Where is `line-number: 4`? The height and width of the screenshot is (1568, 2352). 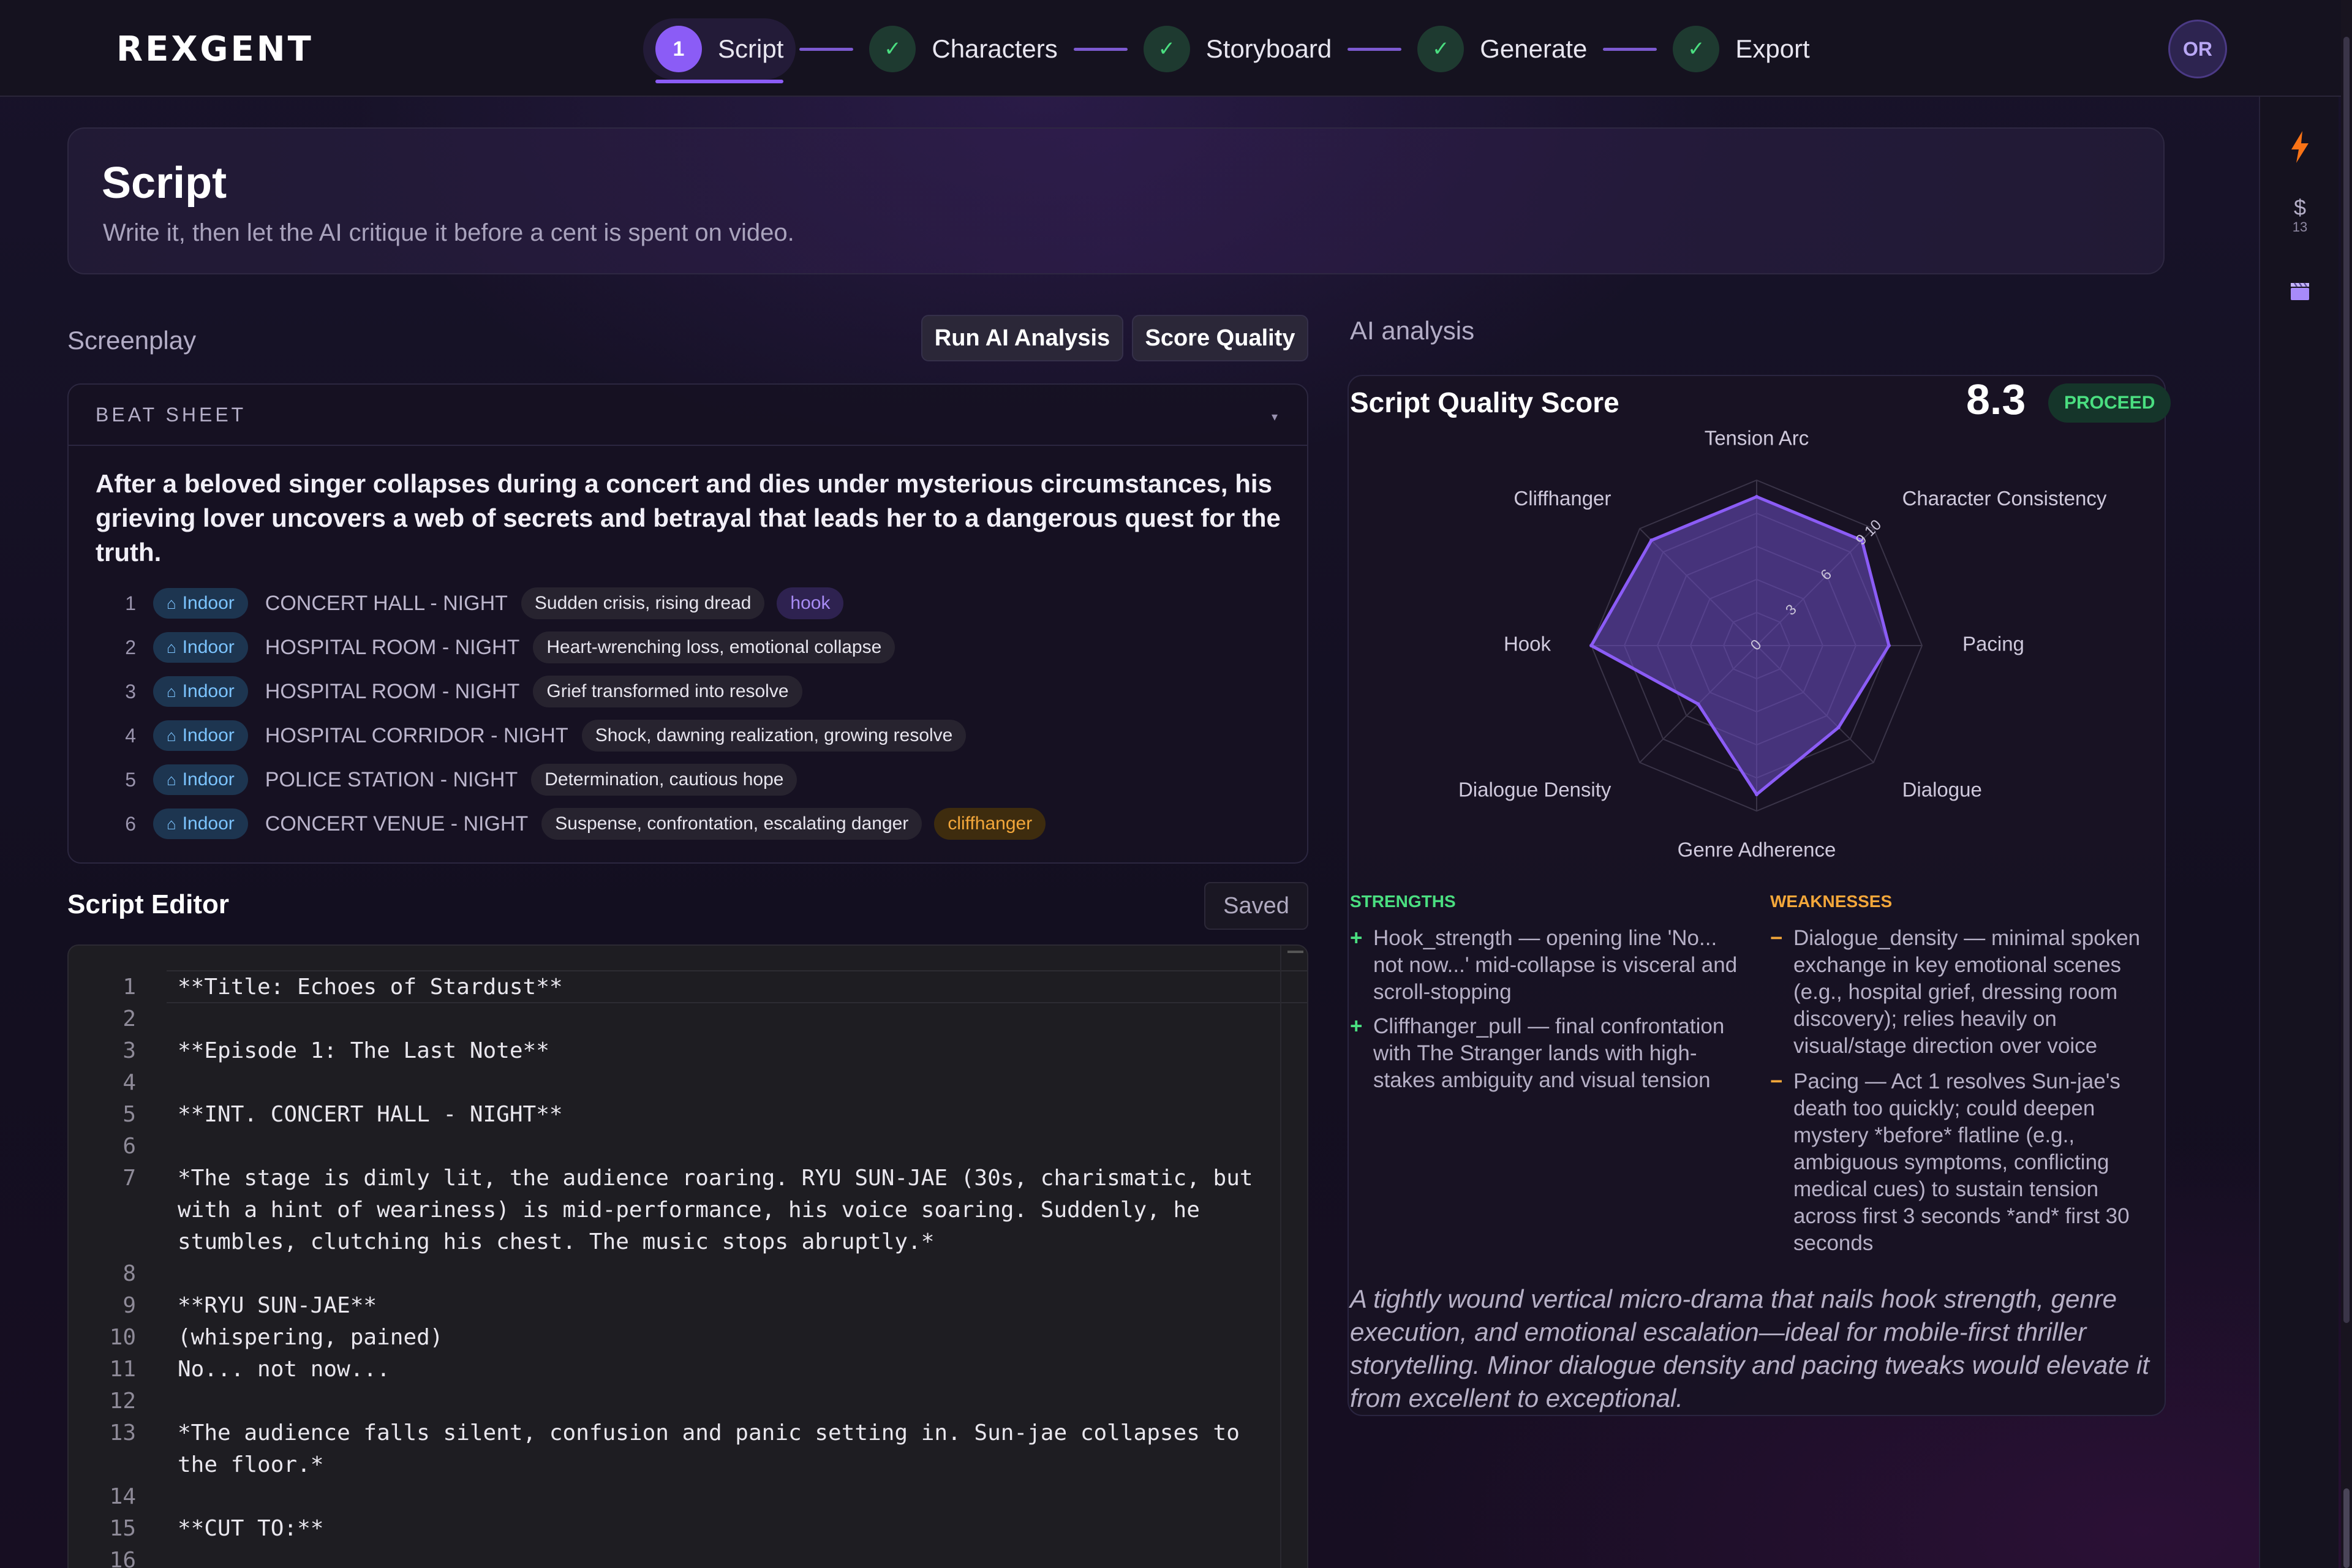
line-number: 4 is located at coordinates (130, 1083).